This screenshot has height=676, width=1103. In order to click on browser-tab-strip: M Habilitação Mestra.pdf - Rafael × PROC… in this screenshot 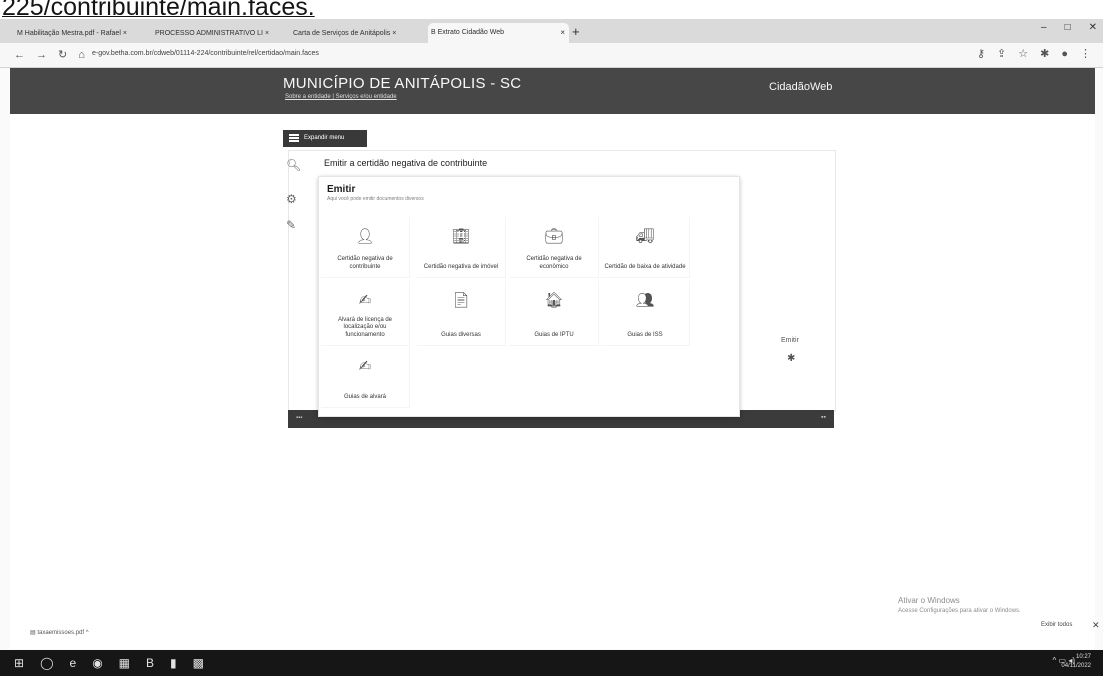, I will do `click(551, 31)`.